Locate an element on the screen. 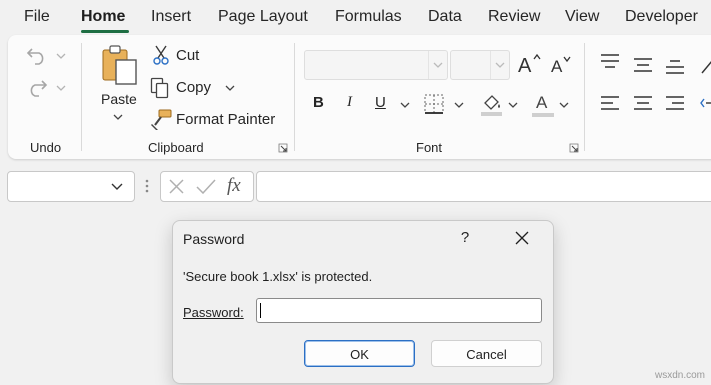 Image resolution: width=711 pixels, height=385 pixels. format-painter-icon is located at coordinates (161, 120).